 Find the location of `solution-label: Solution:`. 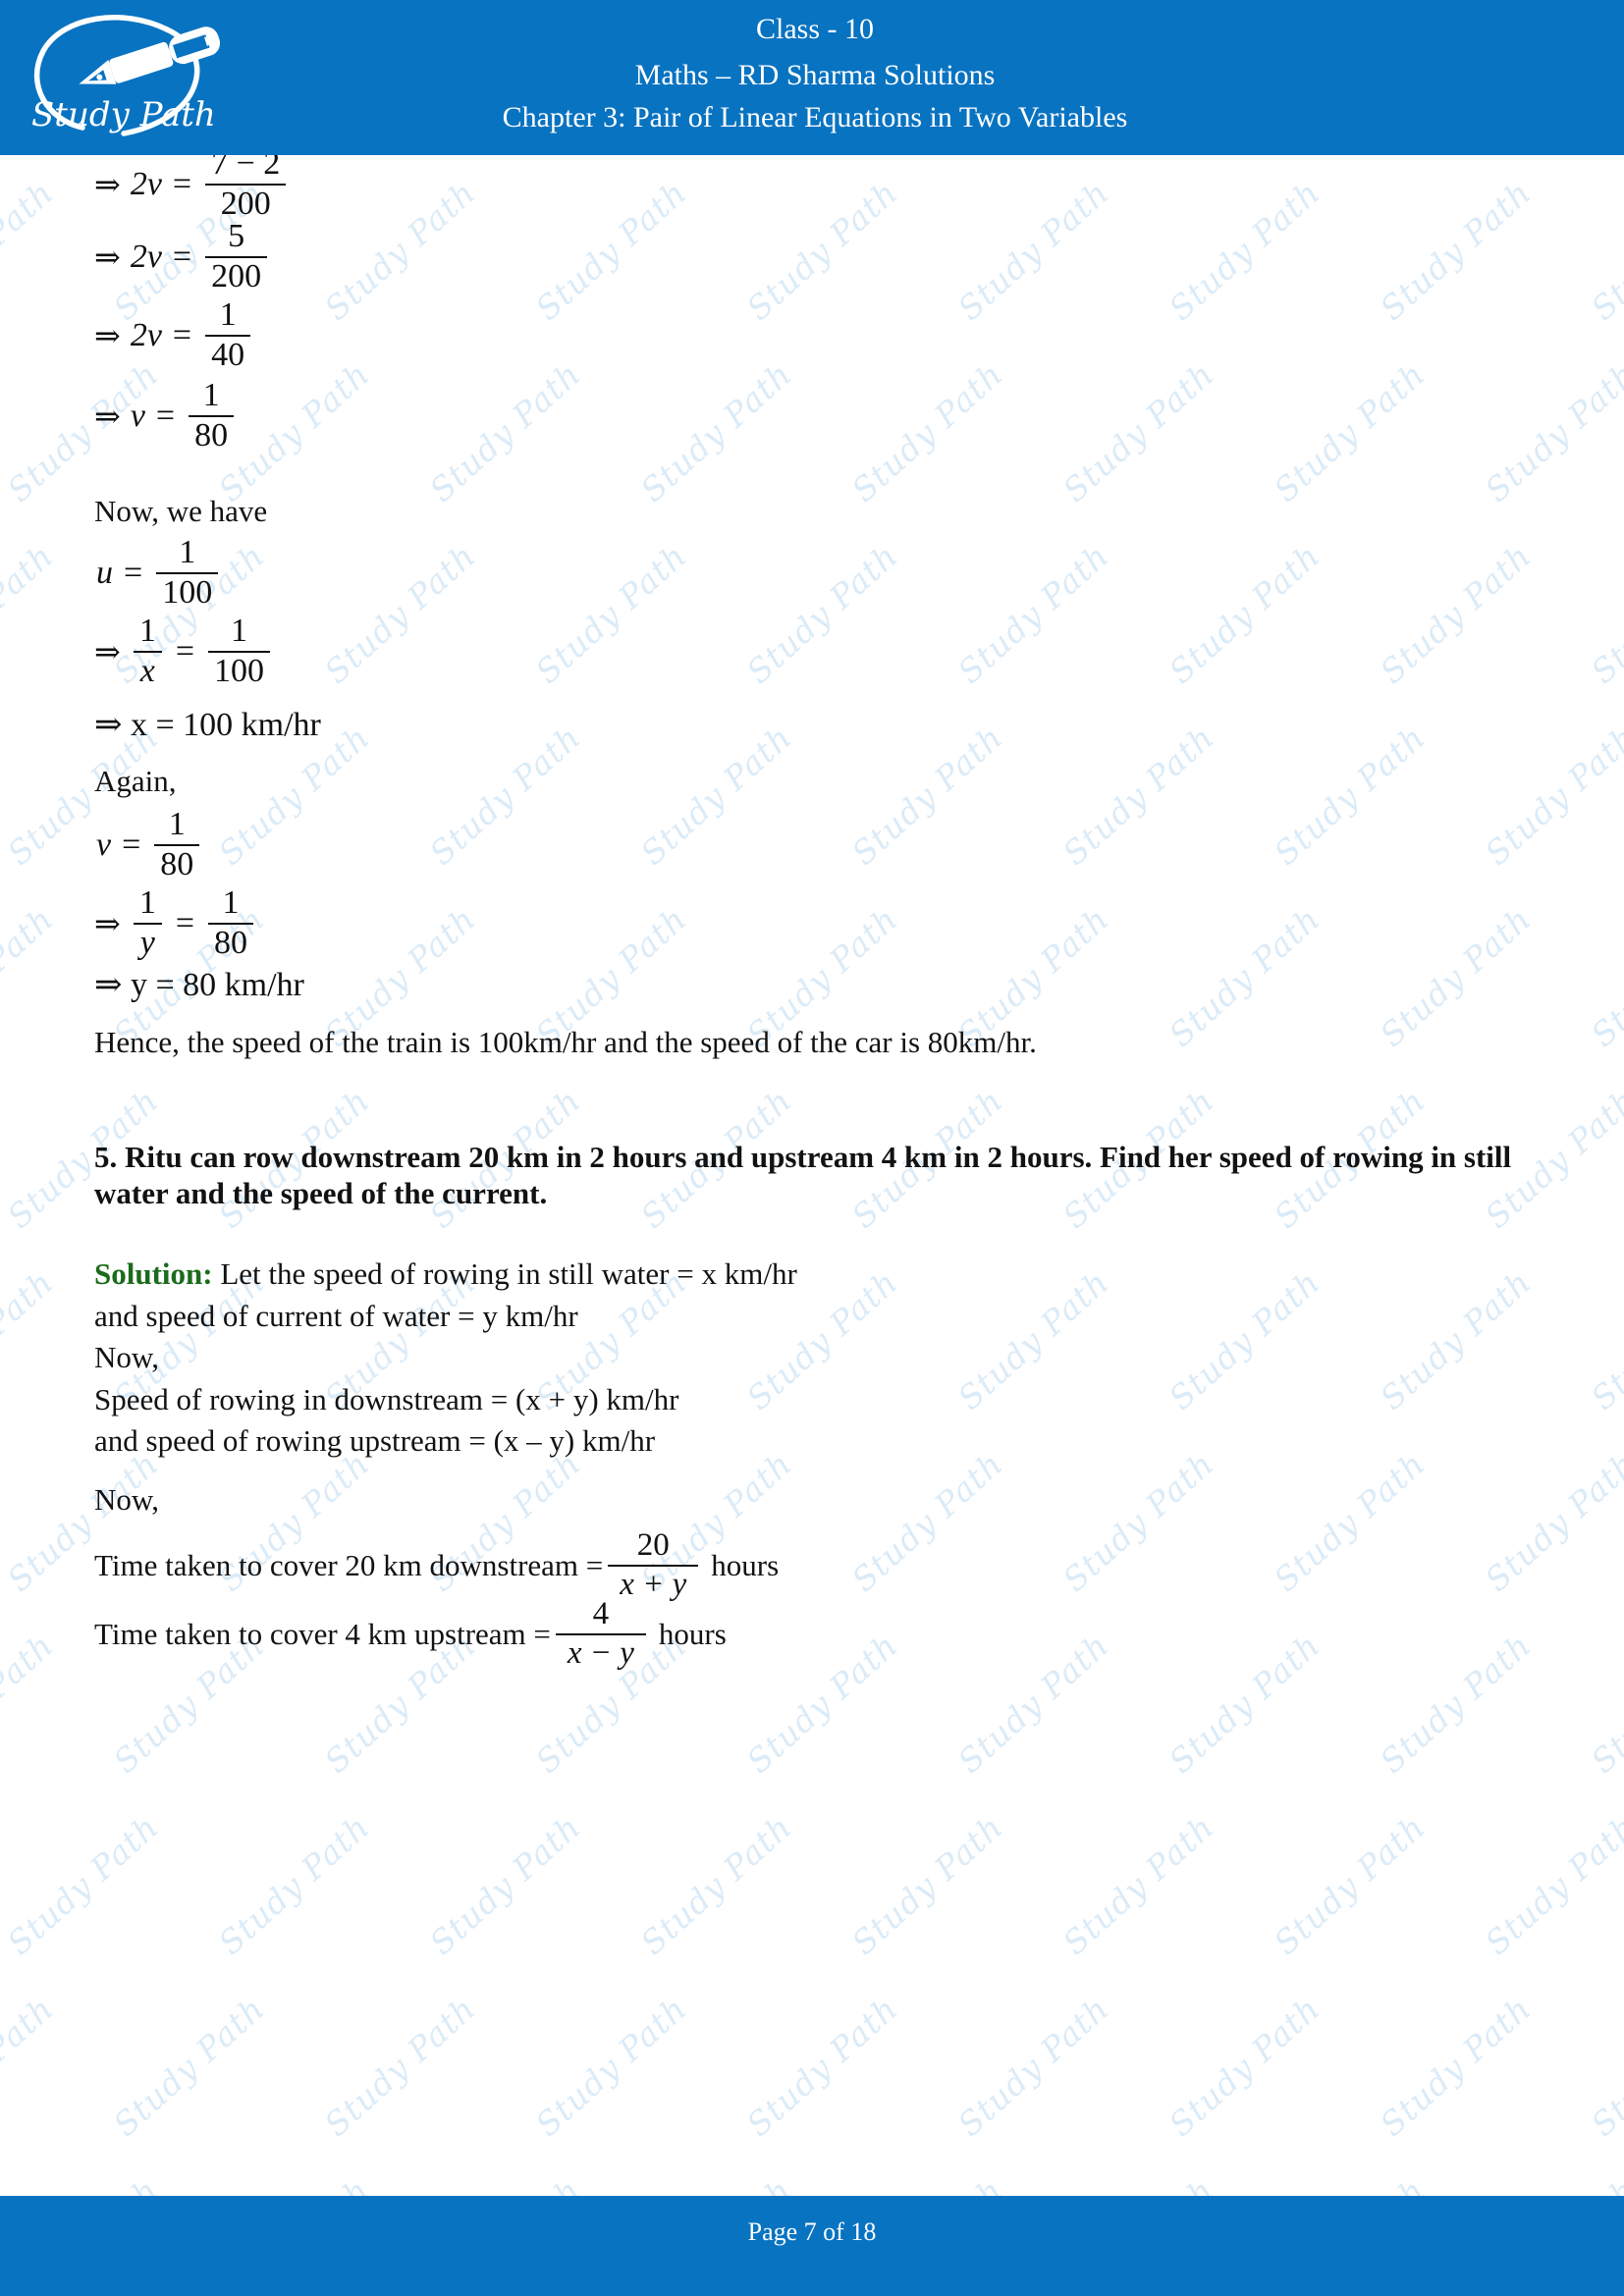

solution-label: Solution: is located at coordinates (153, 1273).